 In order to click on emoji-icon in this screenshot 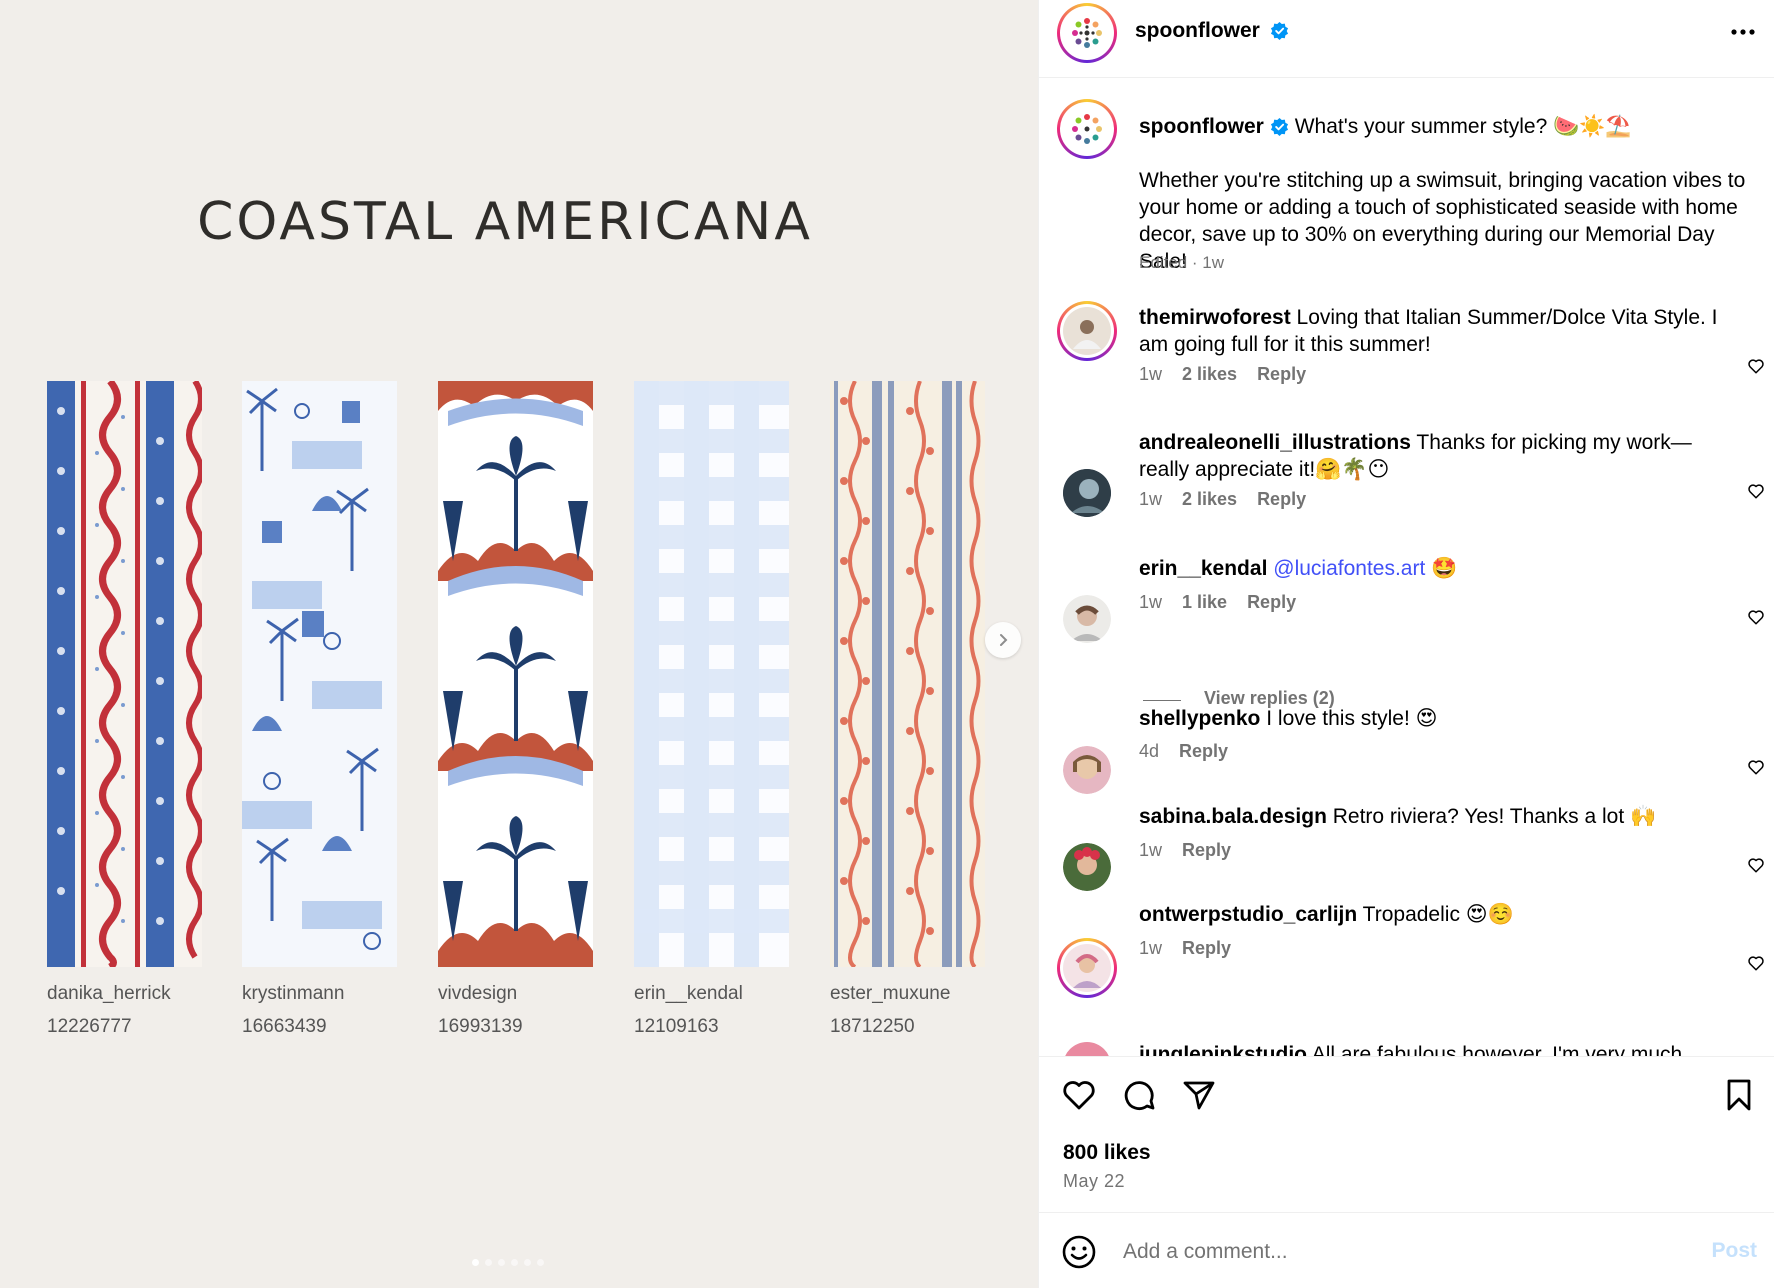, I will do `click(1079, 1252)`.